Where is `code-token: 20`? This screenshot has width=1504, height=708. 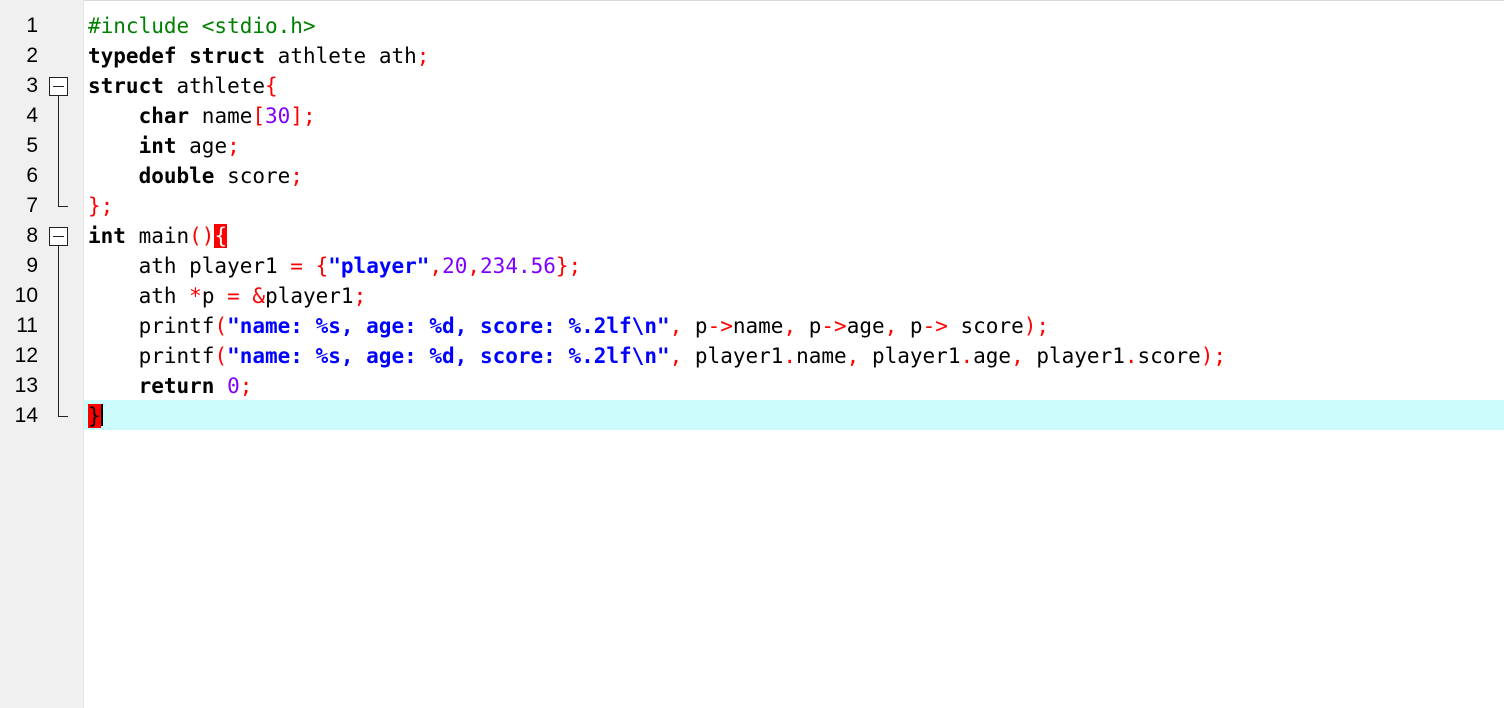 code-token: 20 is located at coordinates (455, 266).